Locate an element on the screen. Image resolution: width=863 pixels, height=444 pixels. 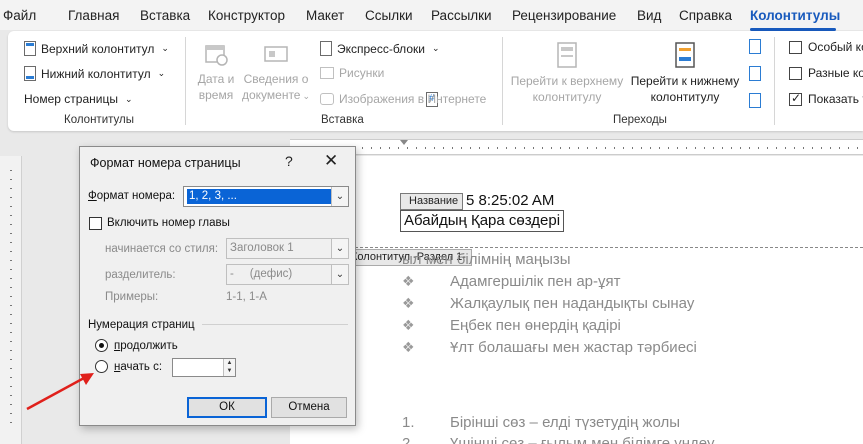
goto-header-button: Перейти к верхнему колонтитулу is located at coordinates (567, 73).